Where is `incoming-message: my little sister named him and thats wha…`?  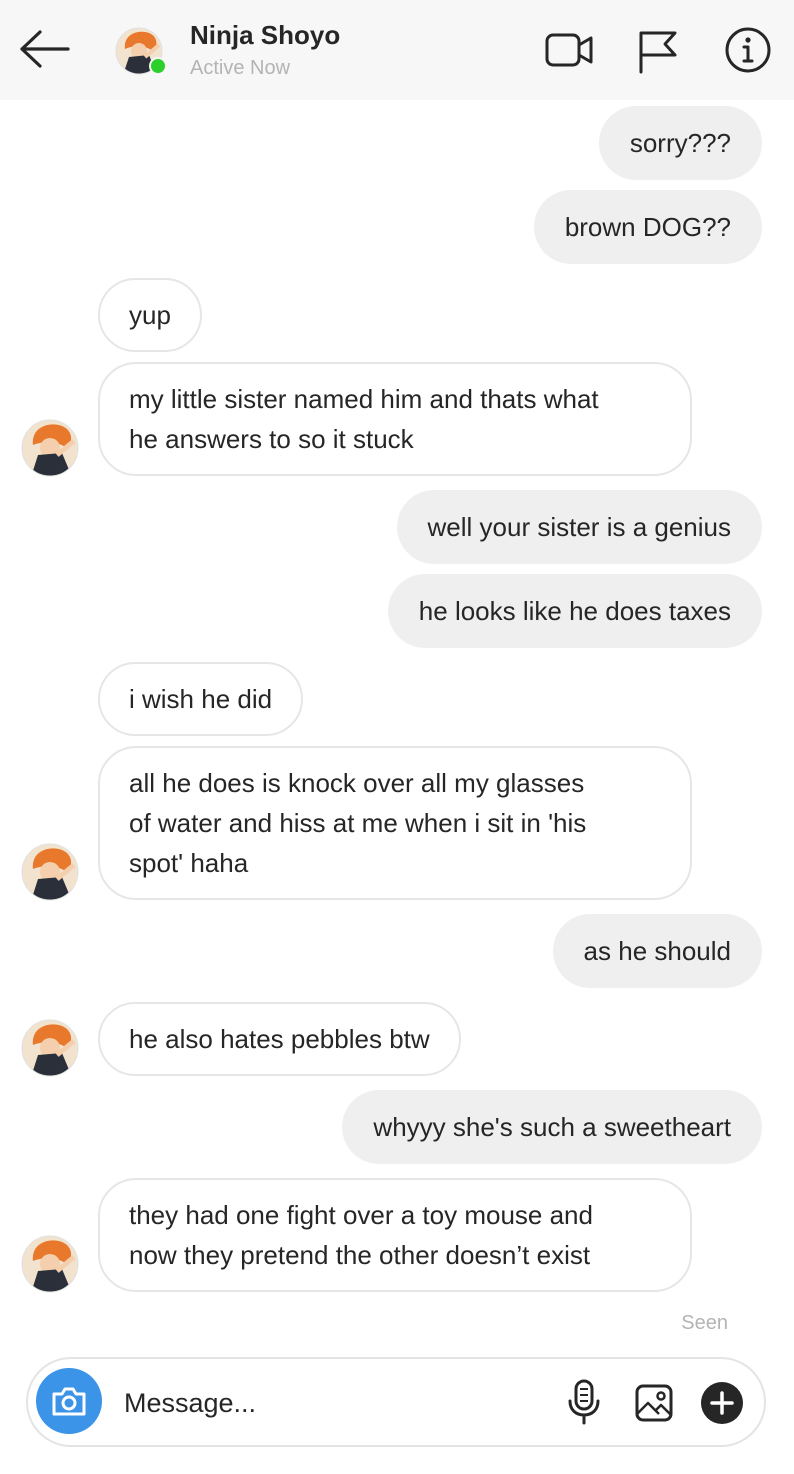
incoming-message: my little sister named him and thats wha… is located at coordinates (395, 419).